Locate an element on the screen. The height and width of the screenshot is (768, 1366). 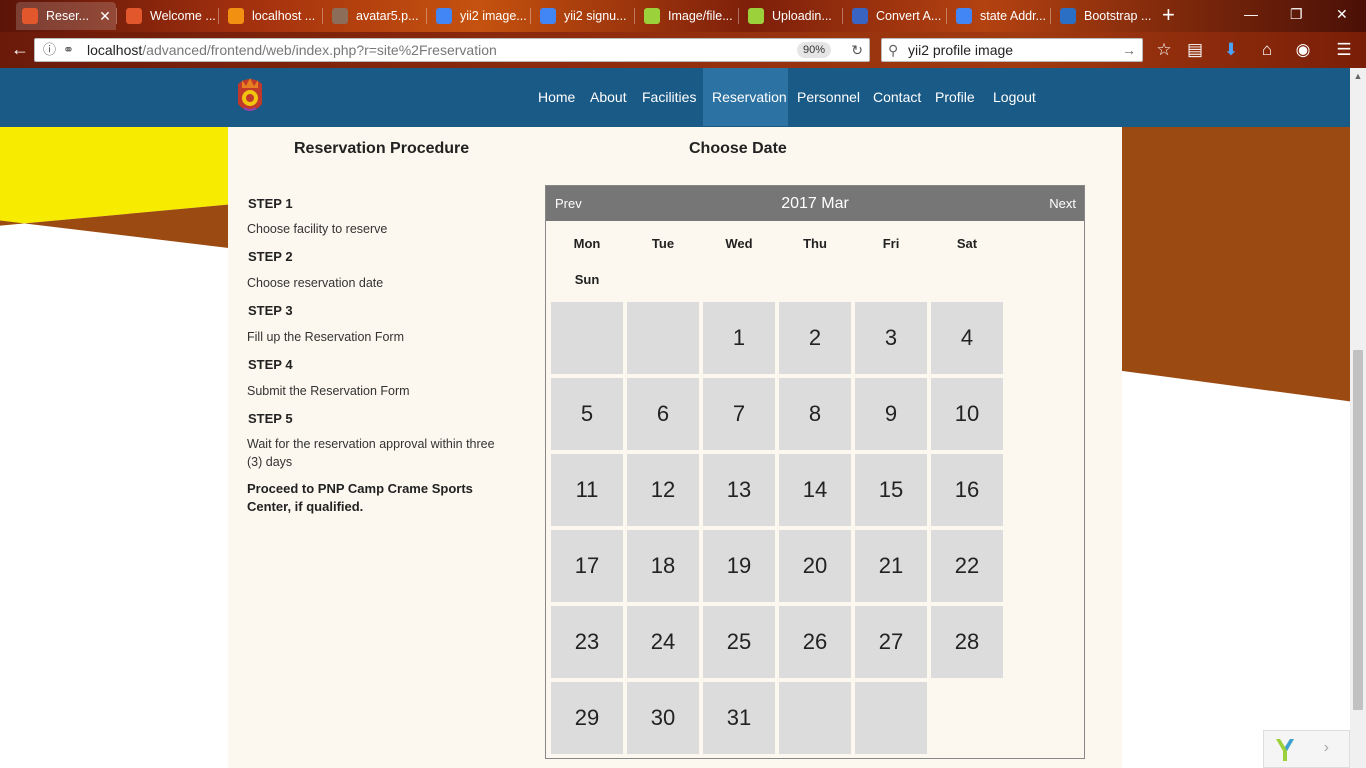
calendar-day: 27 is located at coordinates (891, 642).